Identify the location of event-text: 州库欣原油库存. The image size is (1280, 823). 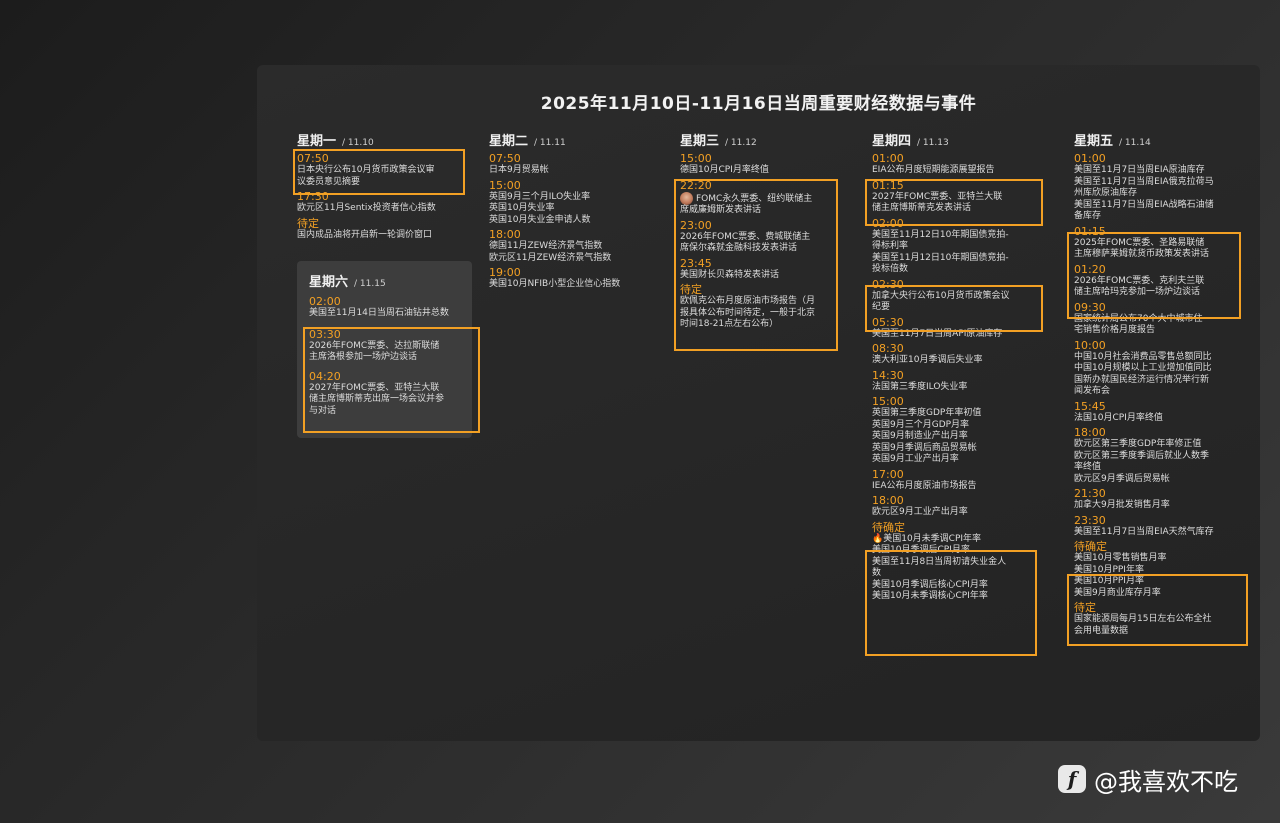
(1160, 194).